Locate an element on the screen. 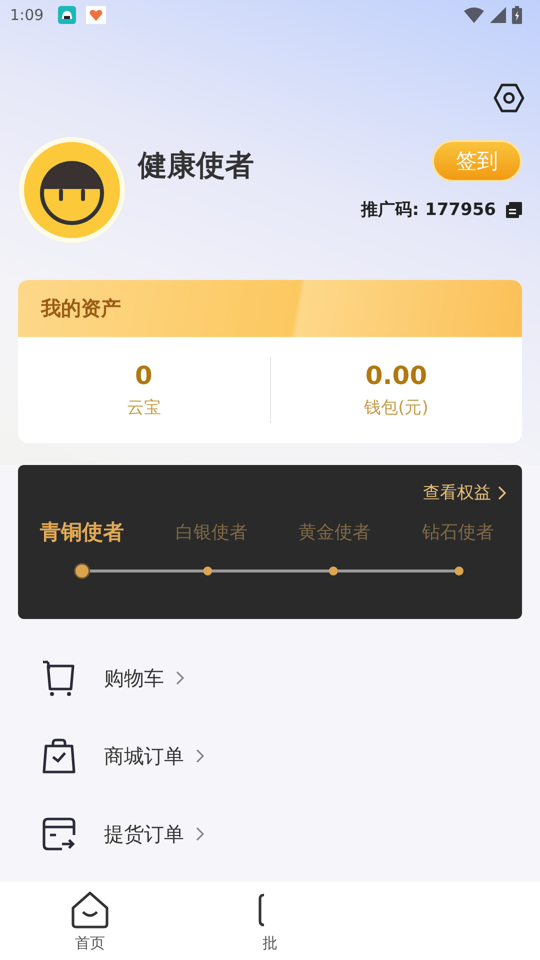 The width and height of the screenshot is (540, 960). nav-tab: 首页 is located at coordinates (90, 921).